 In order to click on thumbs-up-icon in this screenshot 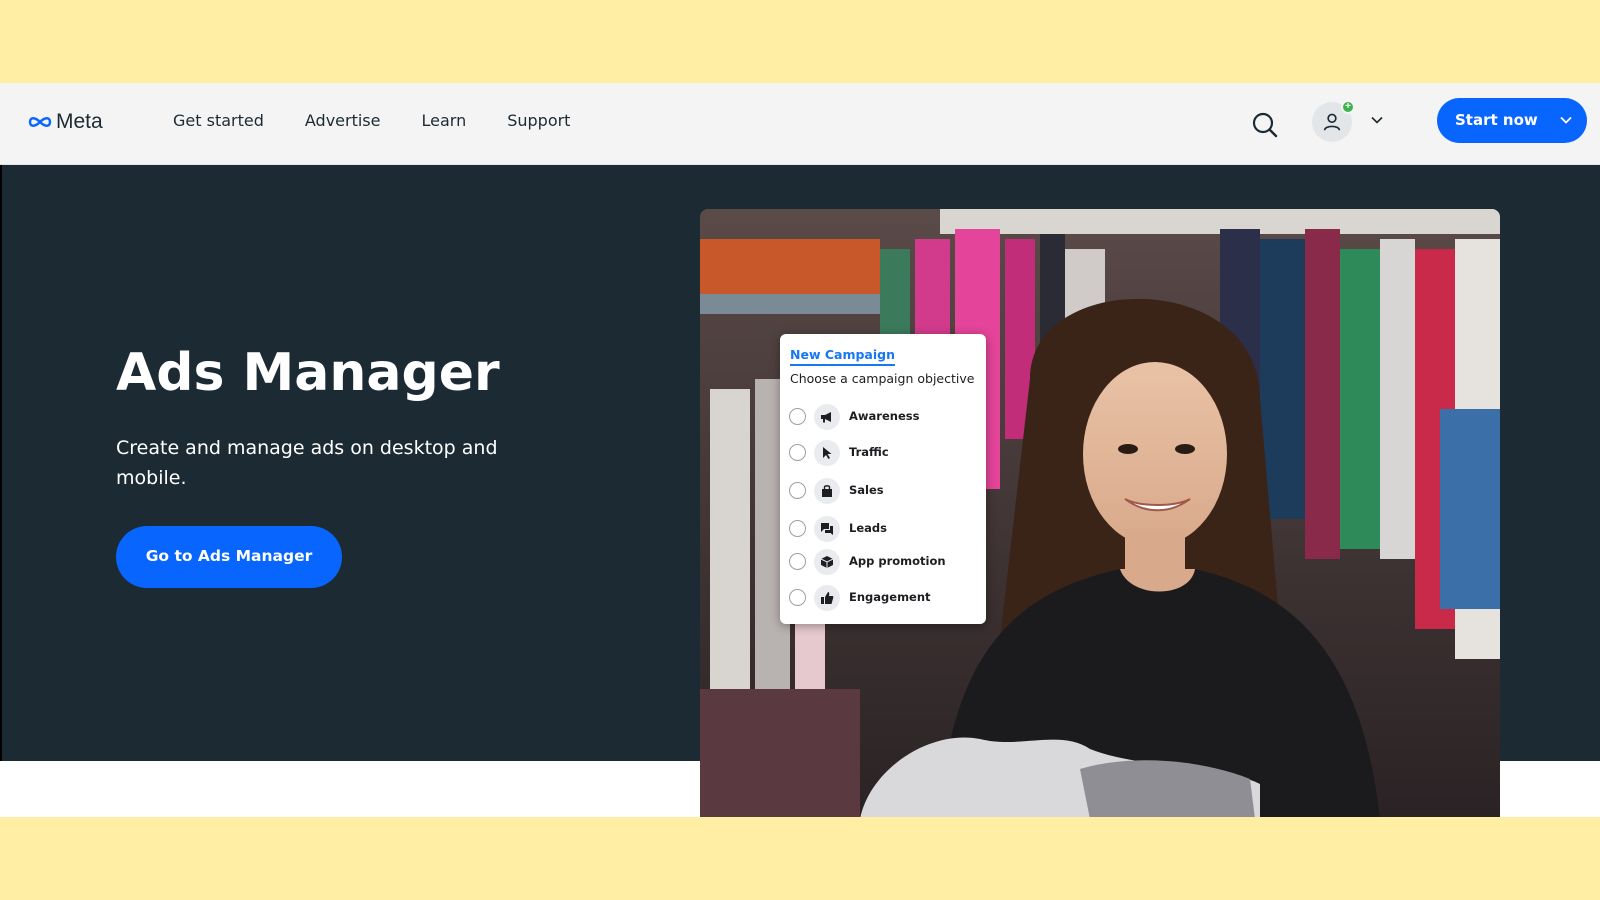, I will do `click(827, 598)`.